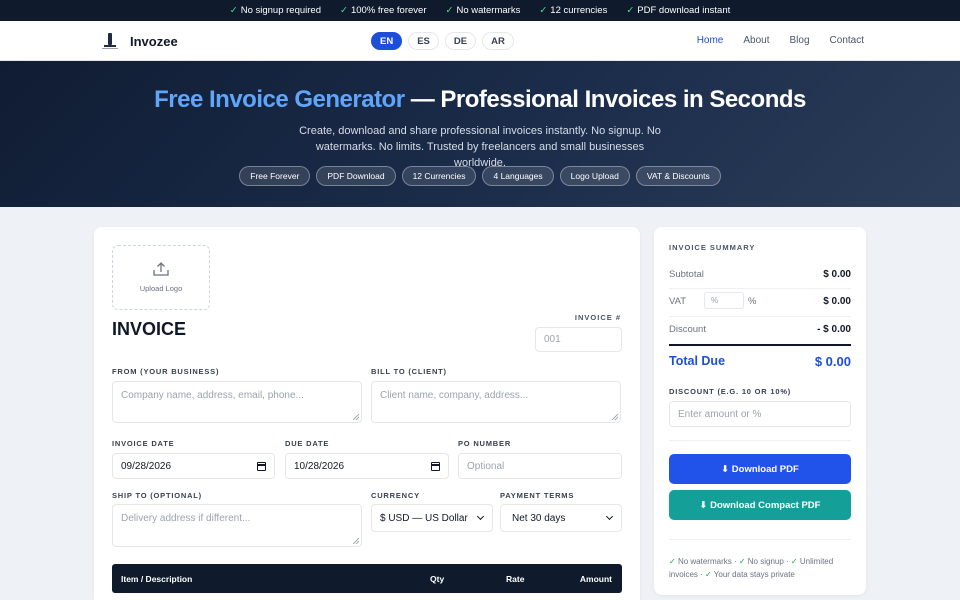  What do you see at coordinates (149, 329) in the screenshot?
I see `invoice-title: INVOICE` at bounding box center [149, 329].